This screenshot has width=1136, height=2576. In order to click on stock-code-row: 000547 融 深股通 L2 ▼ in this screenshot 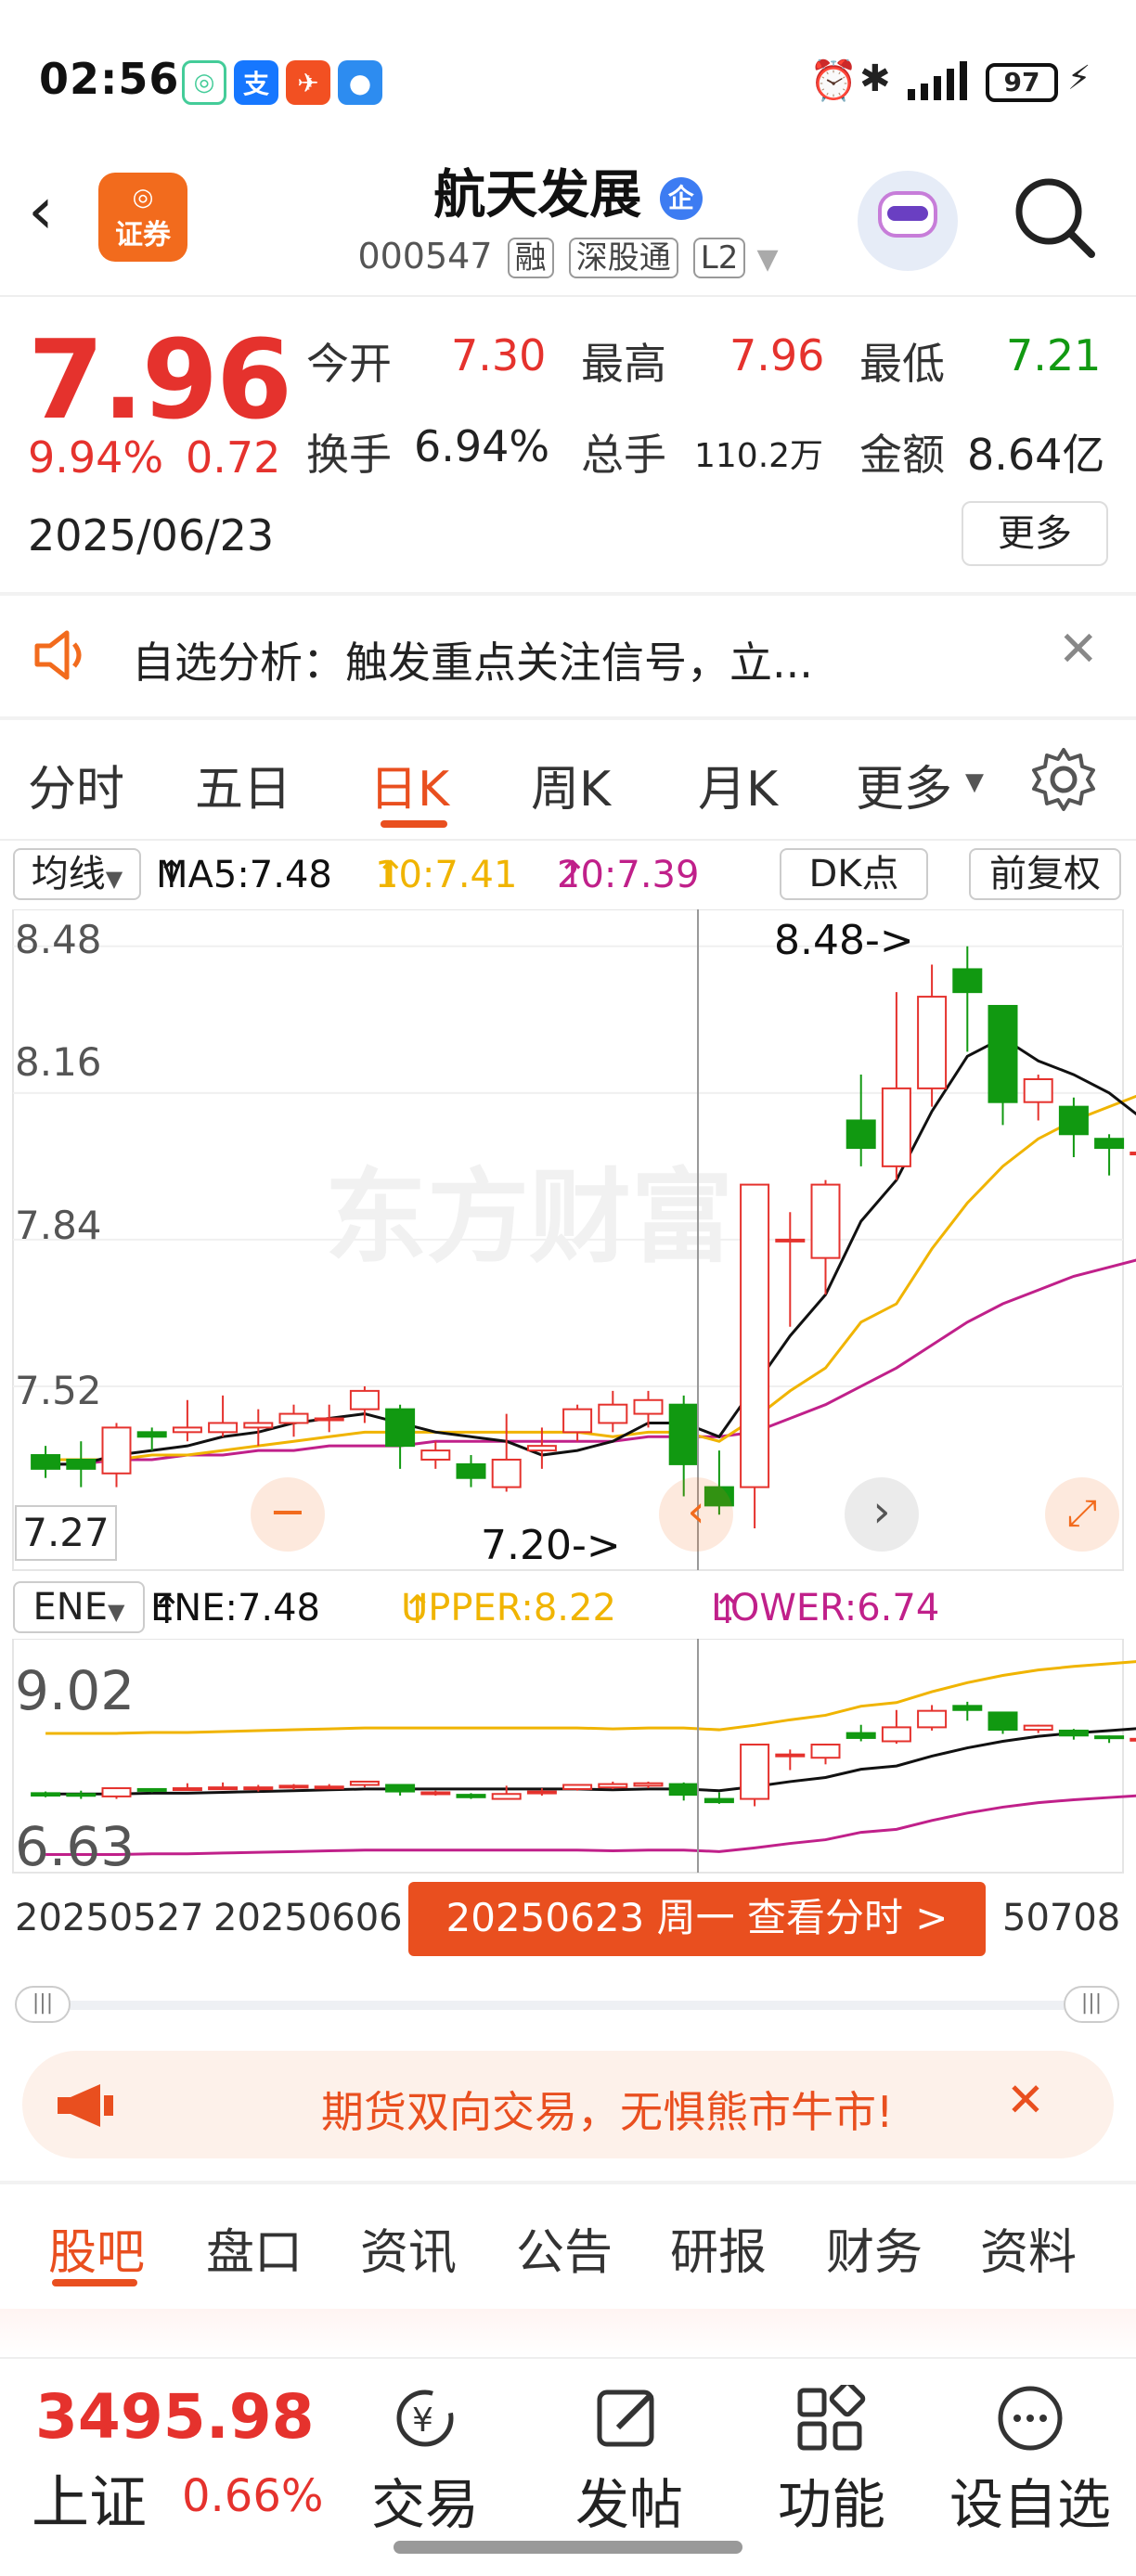, I will do `click(568, 255)`.